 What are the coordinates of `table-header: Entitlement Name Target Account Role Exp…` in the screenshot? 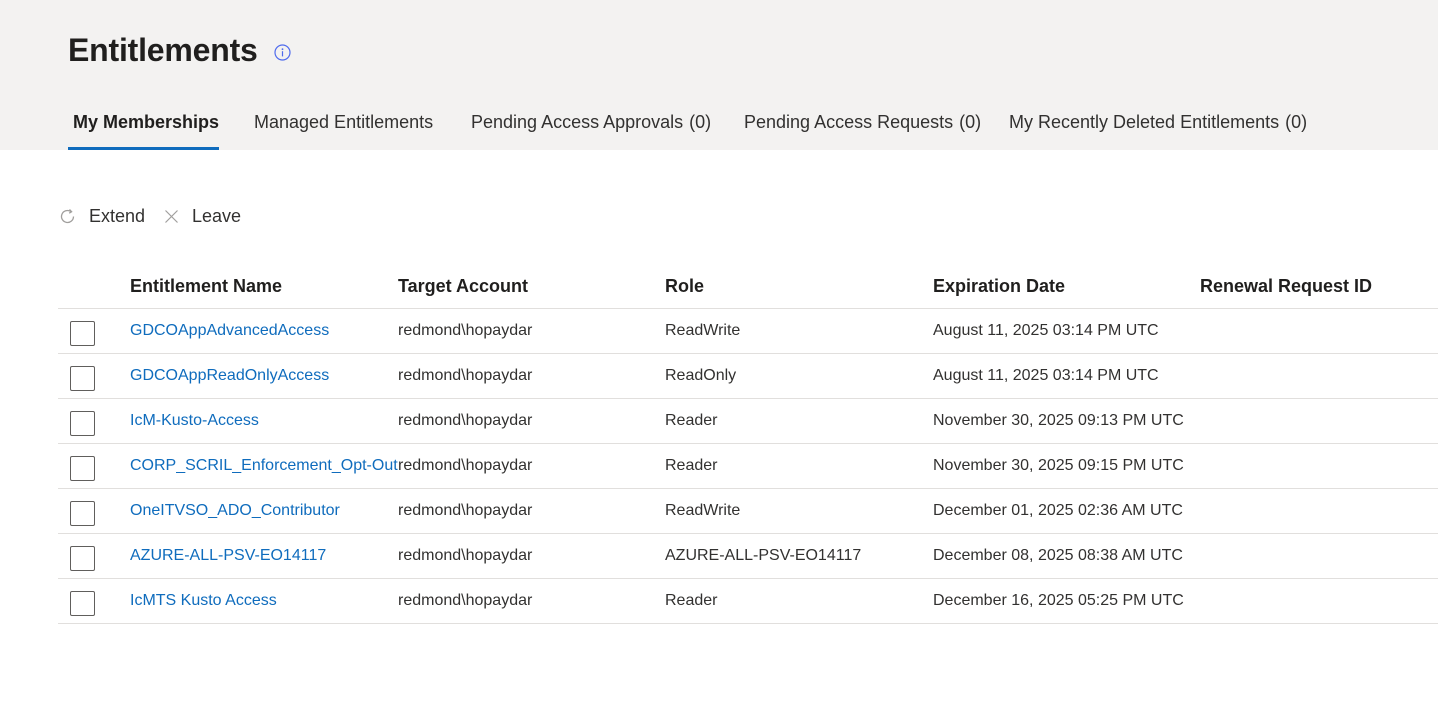 It's located at (748, 286).